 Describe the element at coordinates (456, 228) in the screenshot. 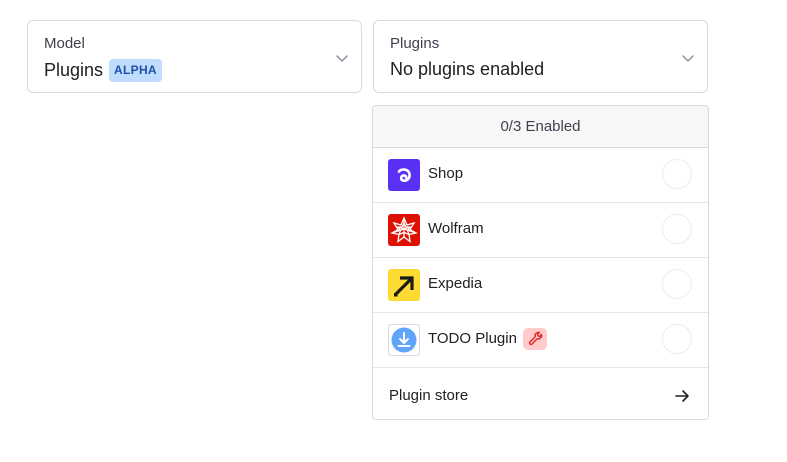

I see `plugin-name-wolfram: Wolfram` at that location.